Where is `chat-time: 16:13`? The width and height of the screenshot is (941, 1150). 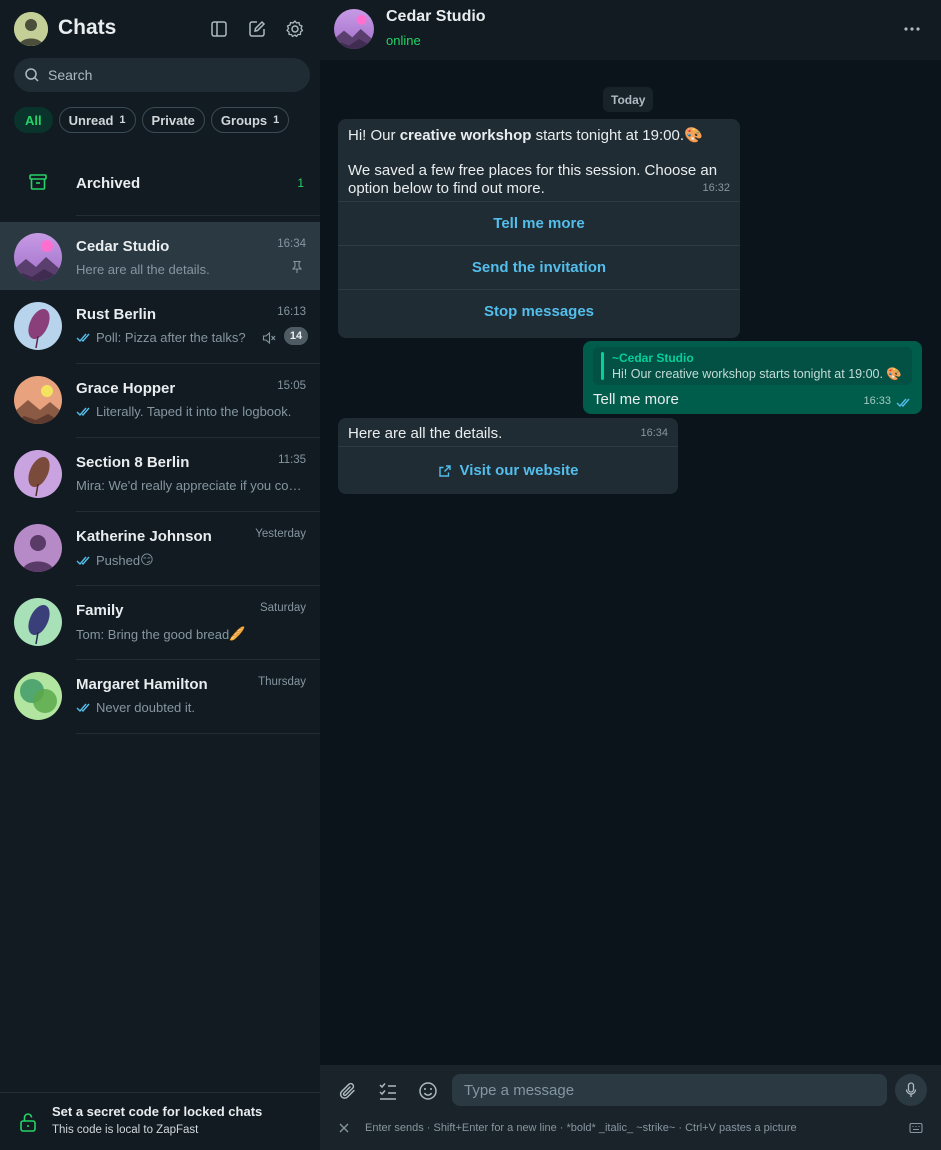 chat-time: 16:13 is located at coordinates (291, 312).